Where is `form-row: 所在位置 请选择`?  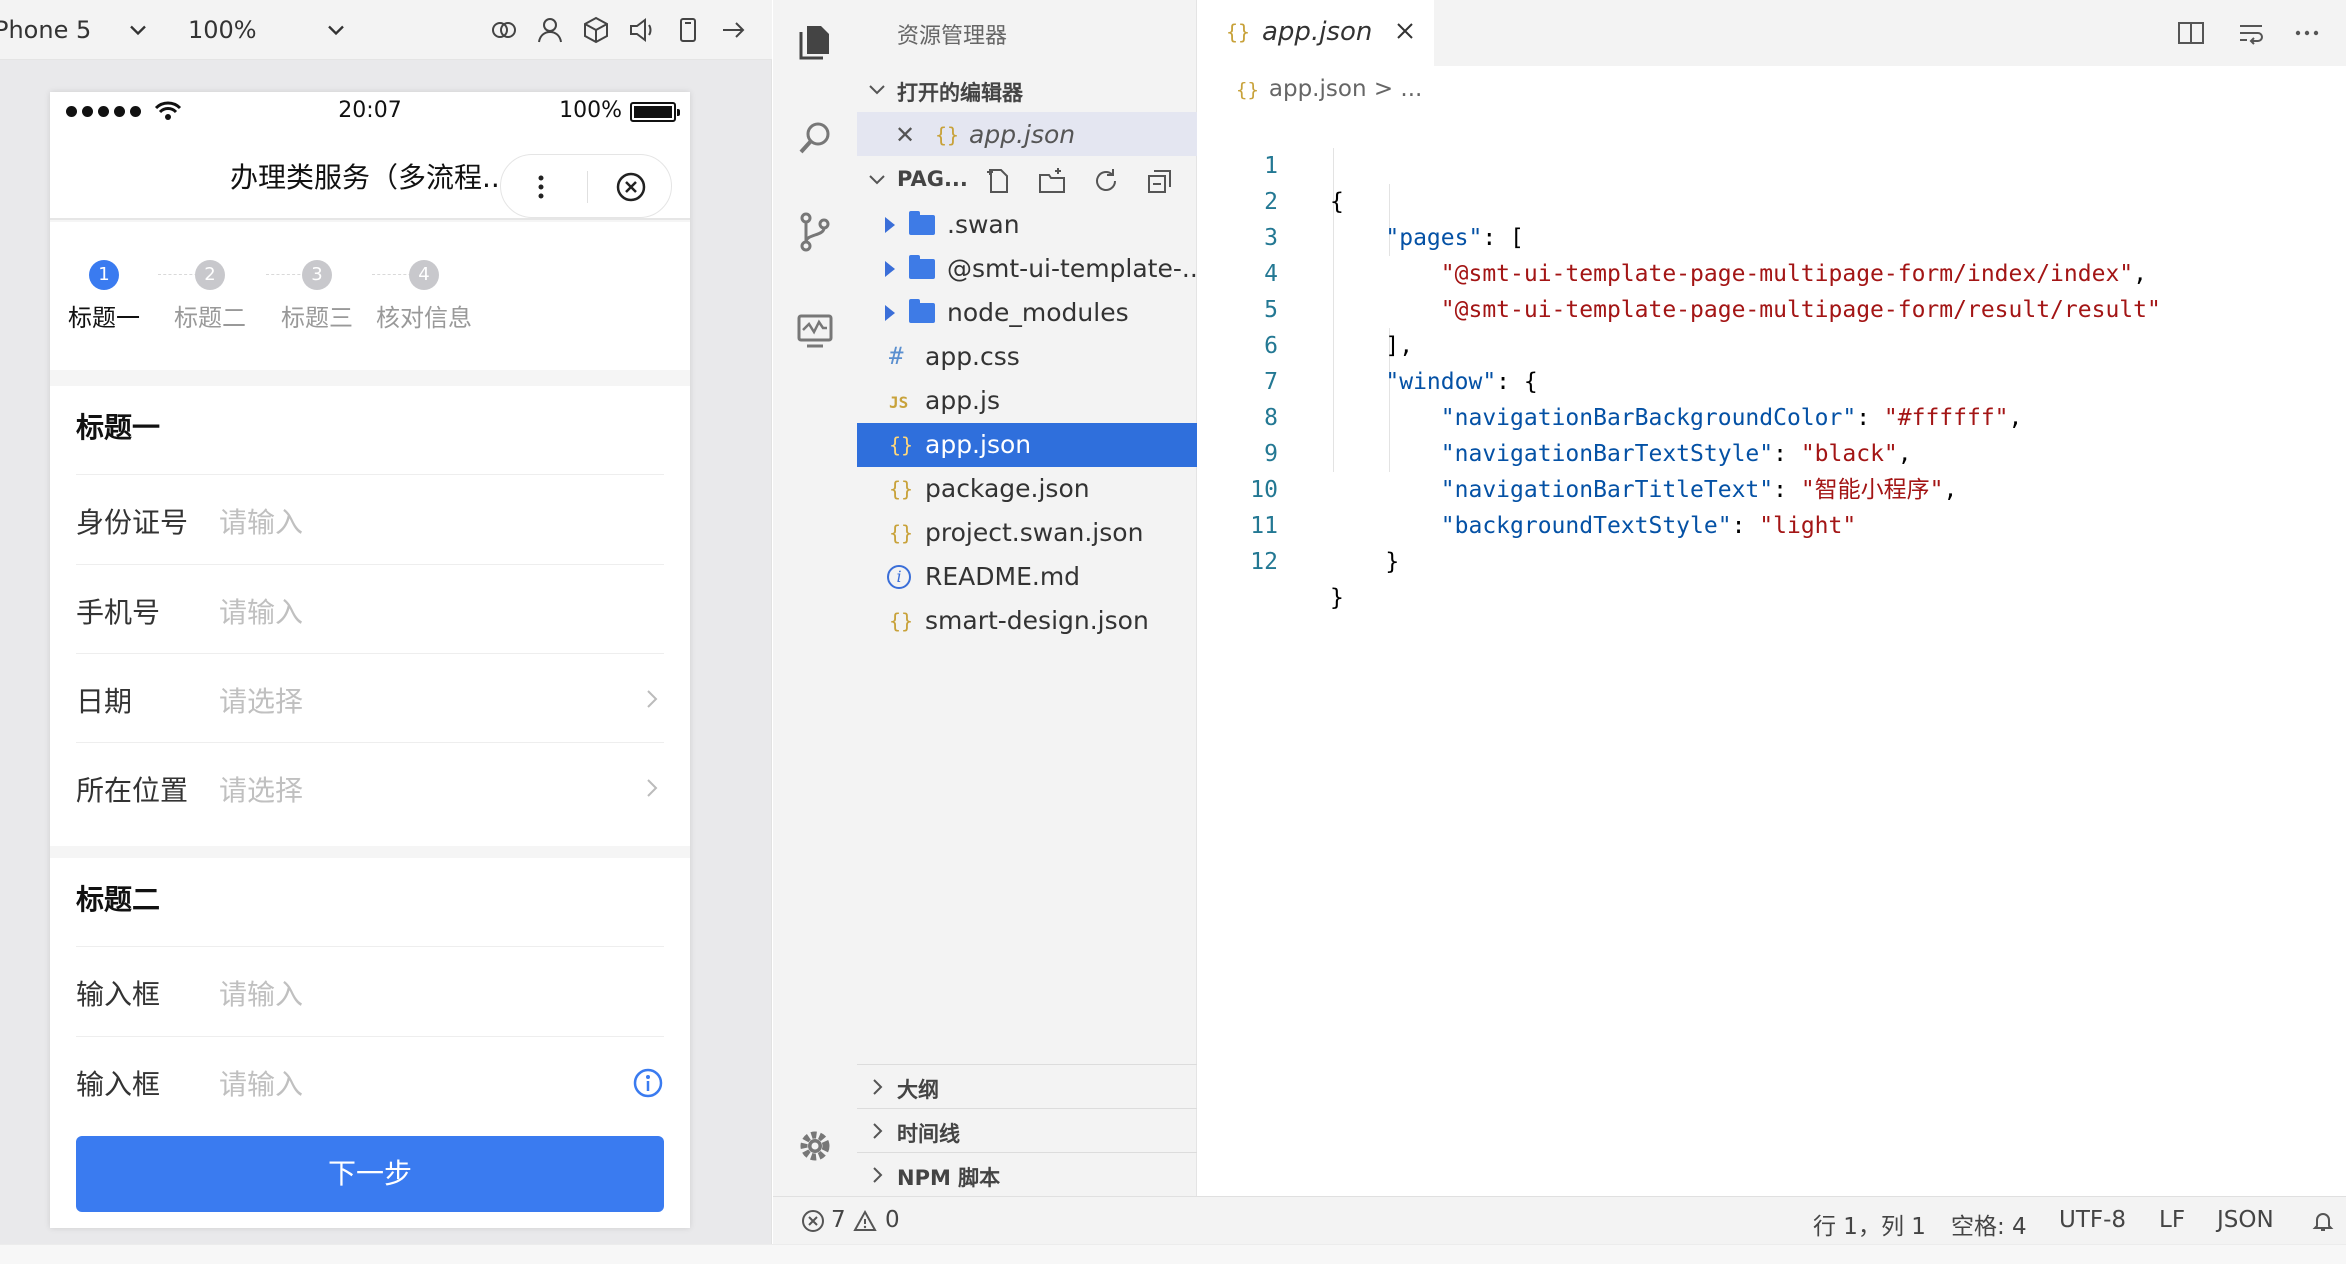 form-row: 所在位置 请选择 is located at coordinates (370, 787).